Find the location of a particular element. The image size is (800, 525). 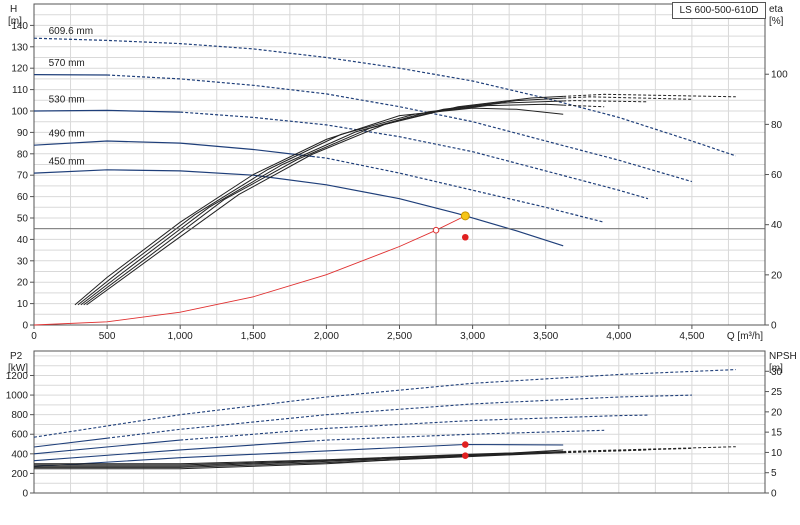

top-left-tick-label: 30 is located at coordinates (23, 261).